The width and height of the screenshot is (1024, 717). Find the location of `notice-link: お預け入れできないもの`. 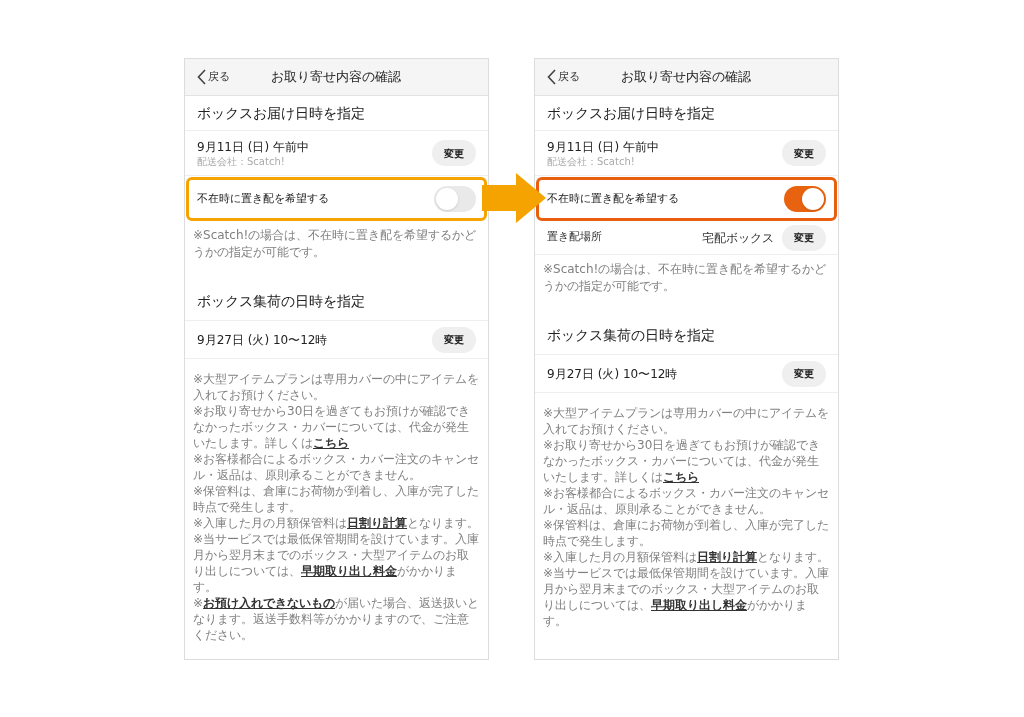

notice-link: お預け入れできないもの is located at coordinates (269, 603).